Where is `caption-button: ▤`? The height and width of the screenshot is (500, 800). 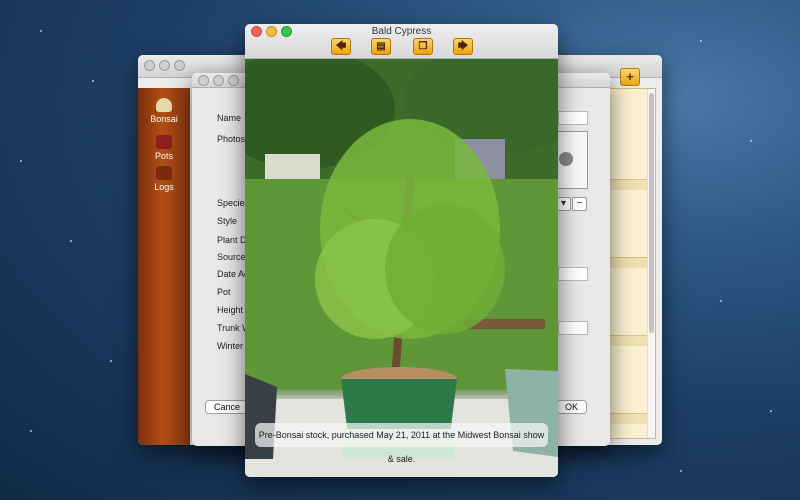
caption-button: ▤ is located at coordinates (381, 46).